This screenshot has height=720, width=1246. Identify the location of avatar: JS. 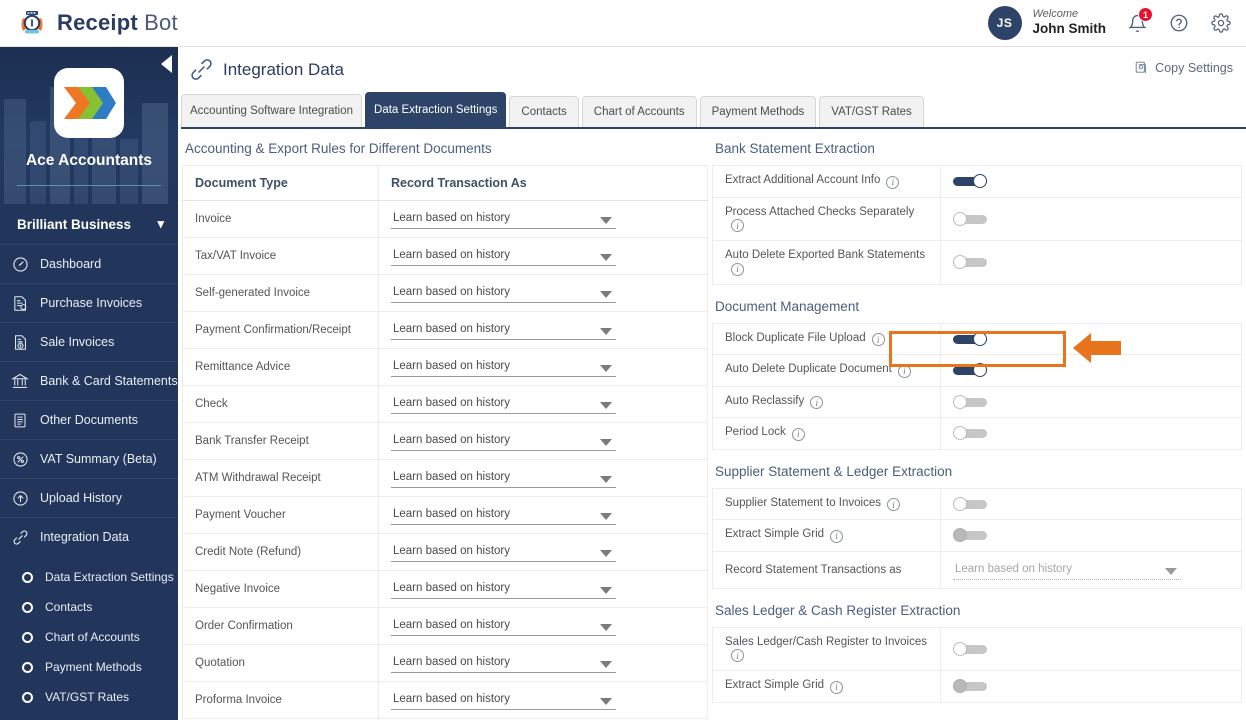
(1004, 23).